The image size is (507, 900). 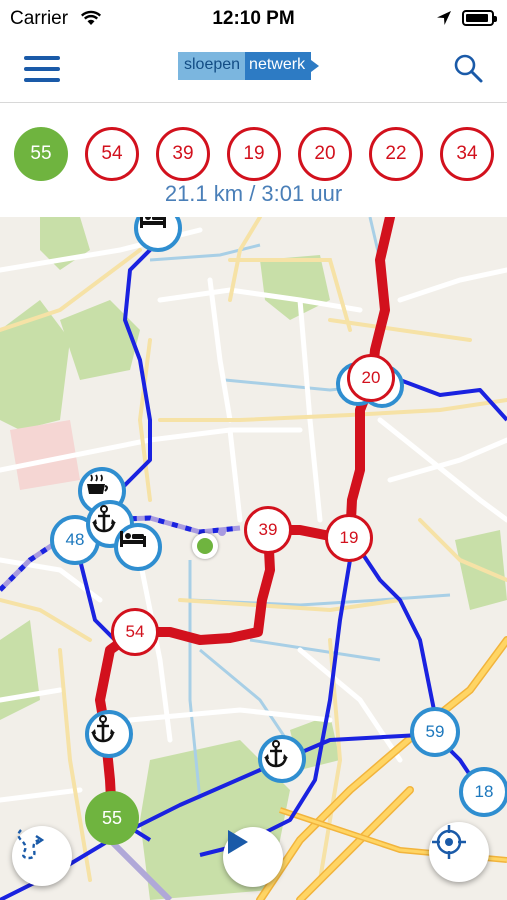 I want to click on crosshair-icon, so click(x=449, y=842).